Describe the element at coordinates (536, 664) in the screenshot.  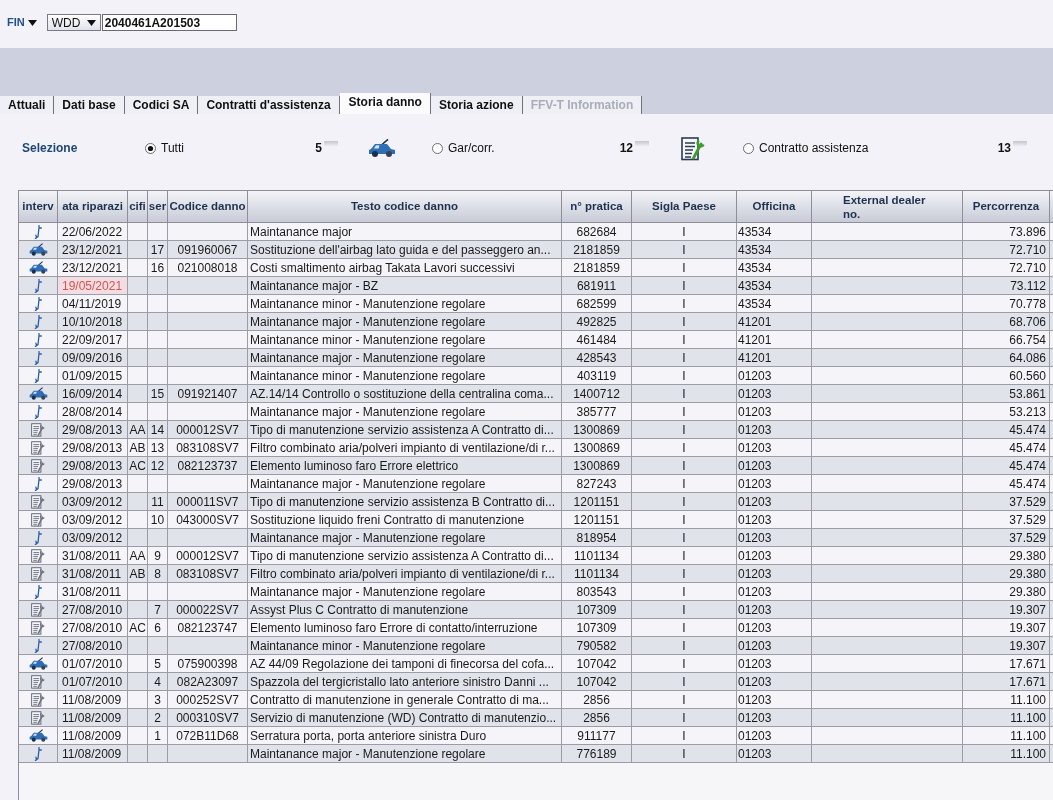
I see `table-row: 01/07/2010 5 075900398 AZ 44/09 Regolazione dei tamponi di finecorsa del cofa... 107042 I 01203 17.671` at that location.